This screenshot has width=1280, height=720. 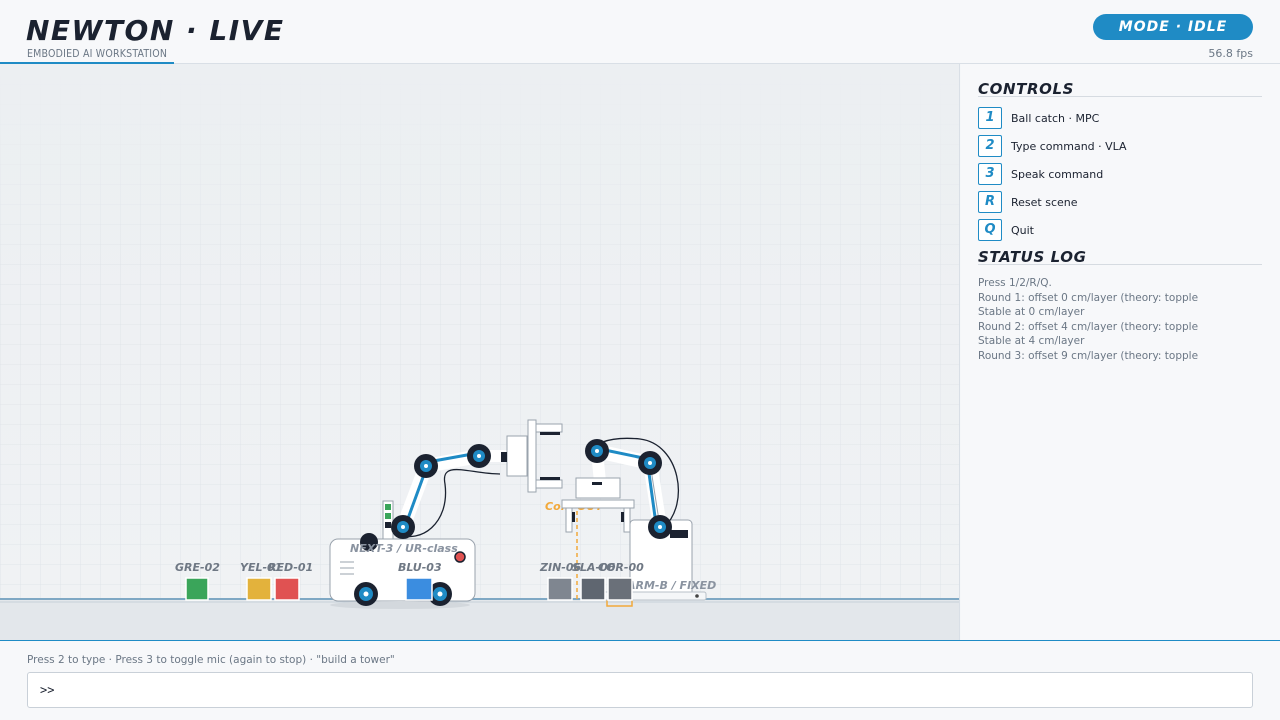 I want to click on ground-floor, so click(x=479, y=619).